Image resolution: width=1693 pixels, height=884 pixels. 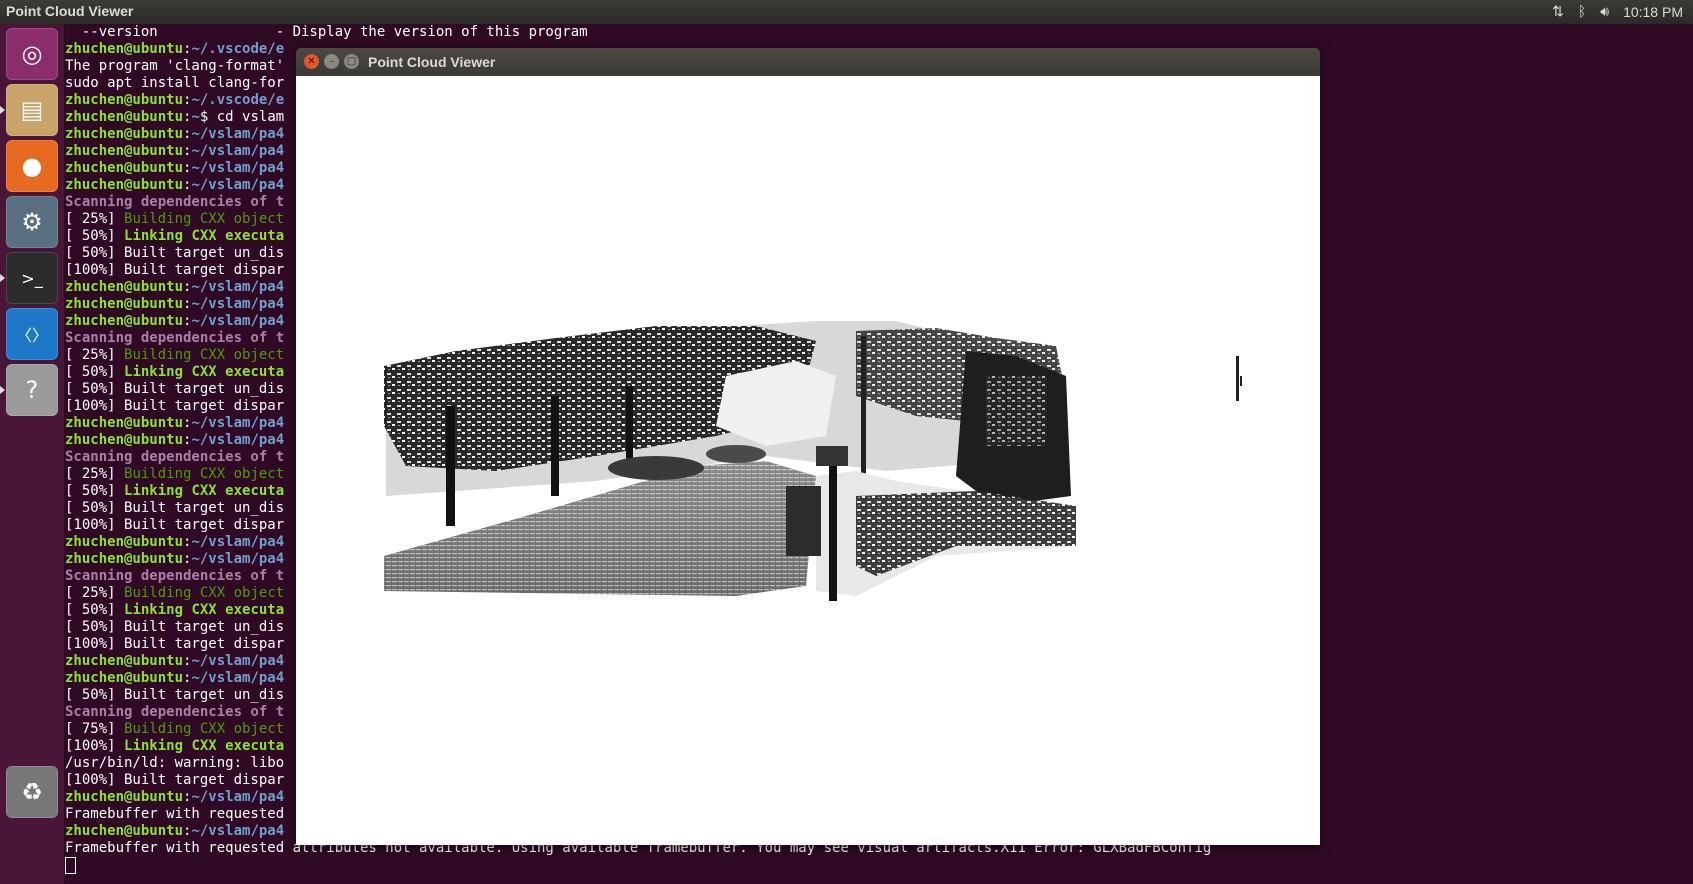 I want to click on close-icon: ✕, so click(x=311, y=61).